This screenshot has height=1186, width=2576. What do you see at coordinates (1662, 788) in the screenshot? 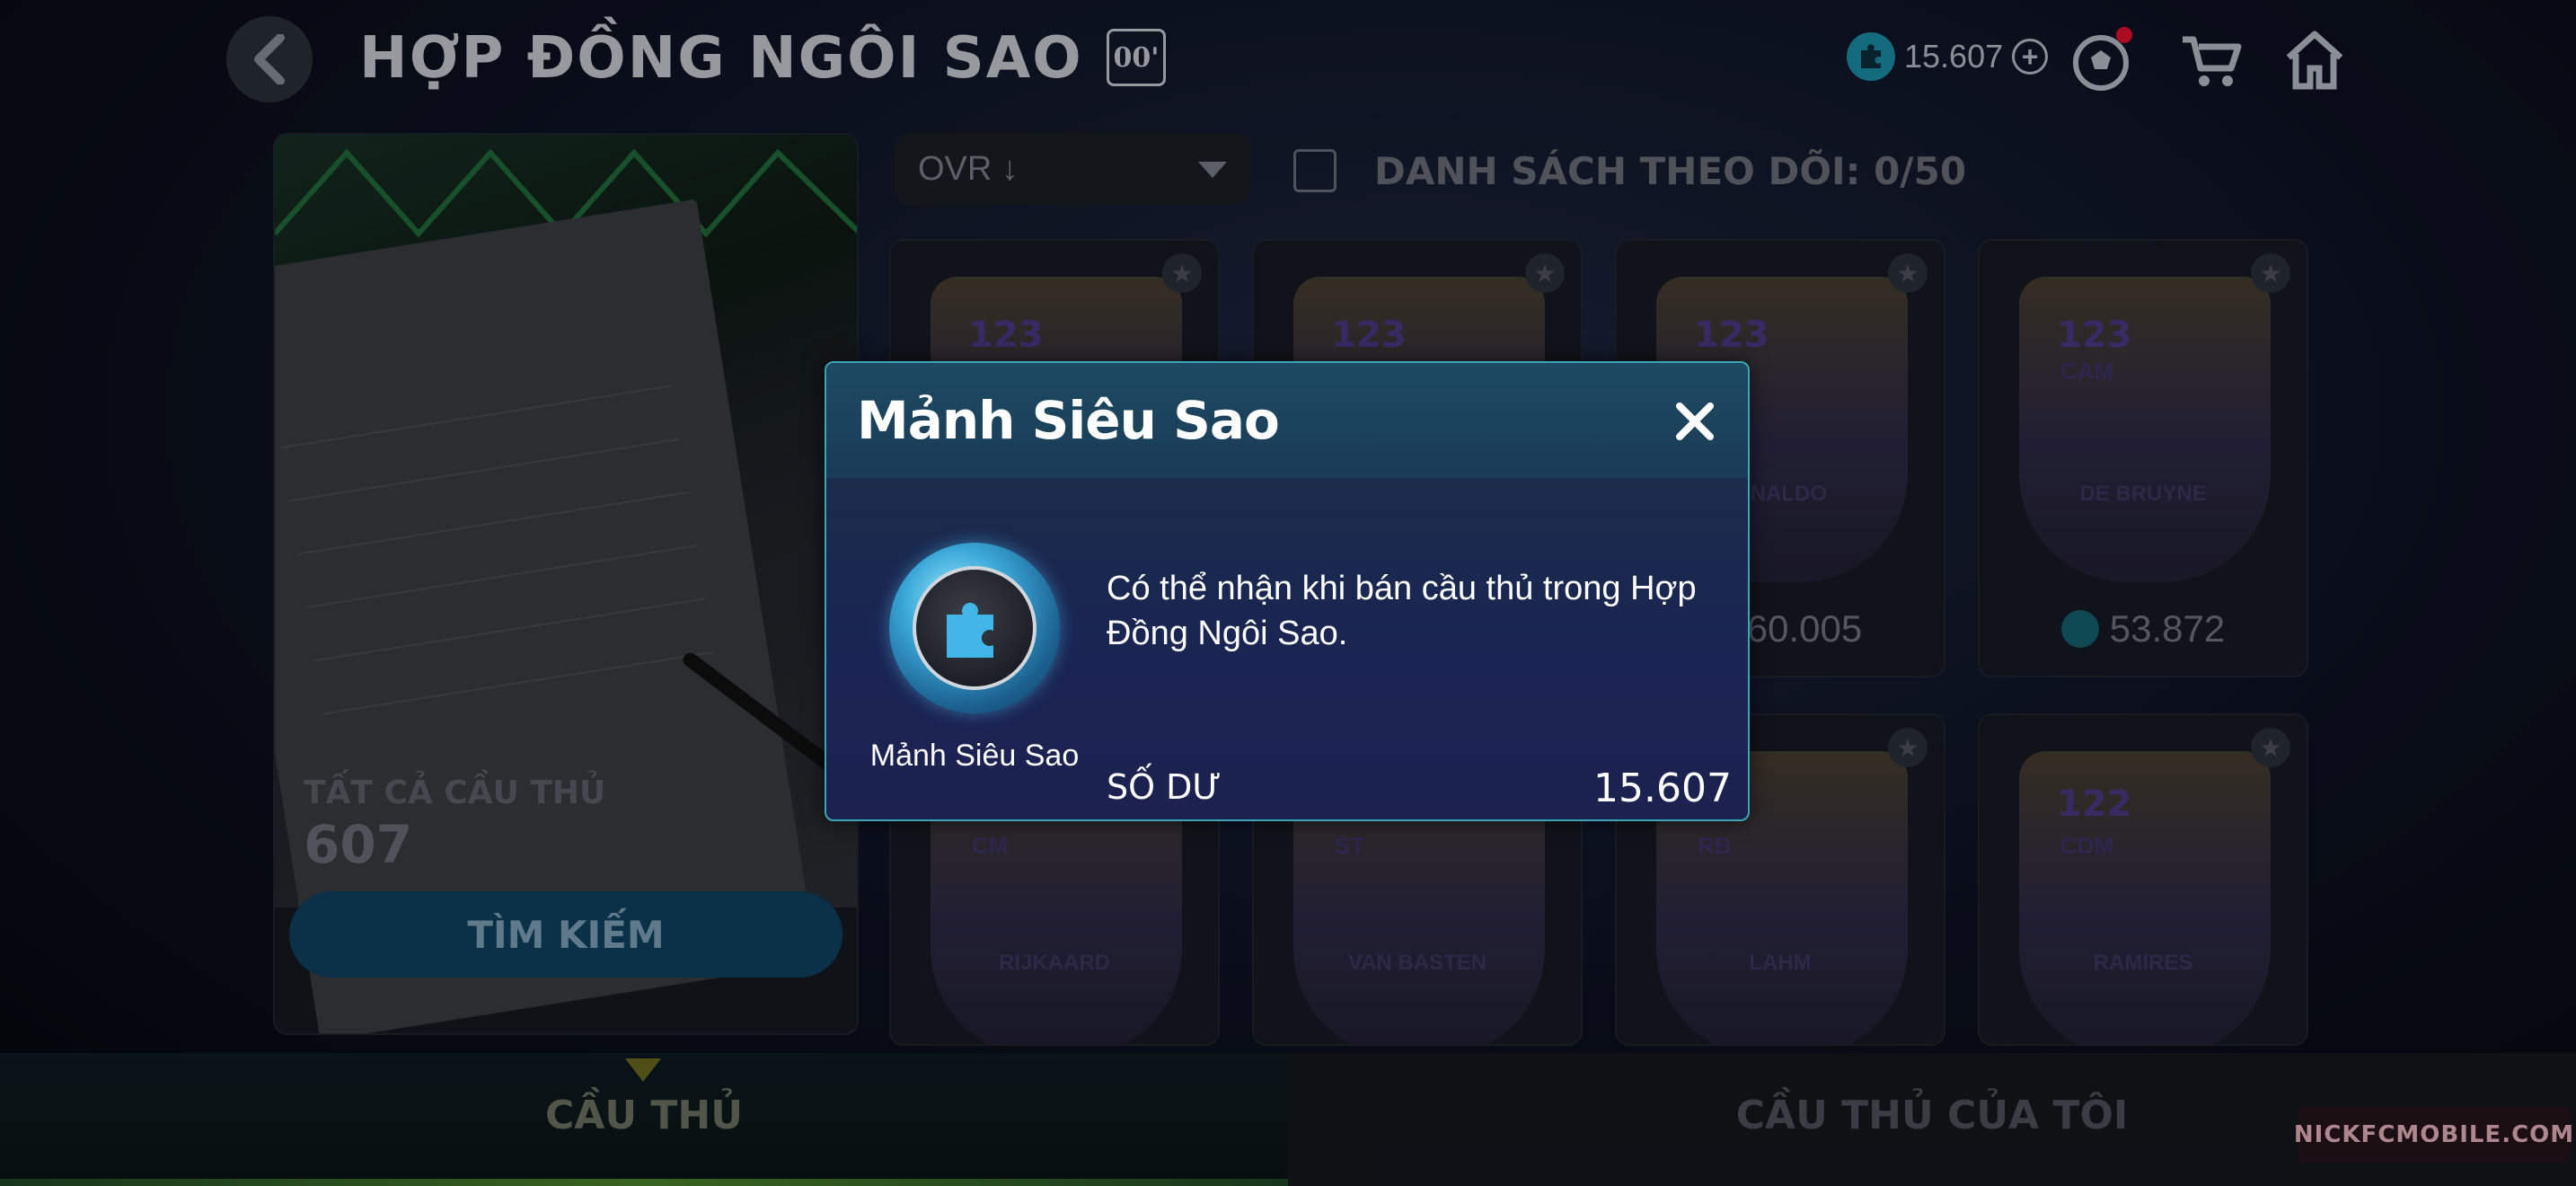
I see `balance-value: 15.607` at bounding box center [1662, 788].